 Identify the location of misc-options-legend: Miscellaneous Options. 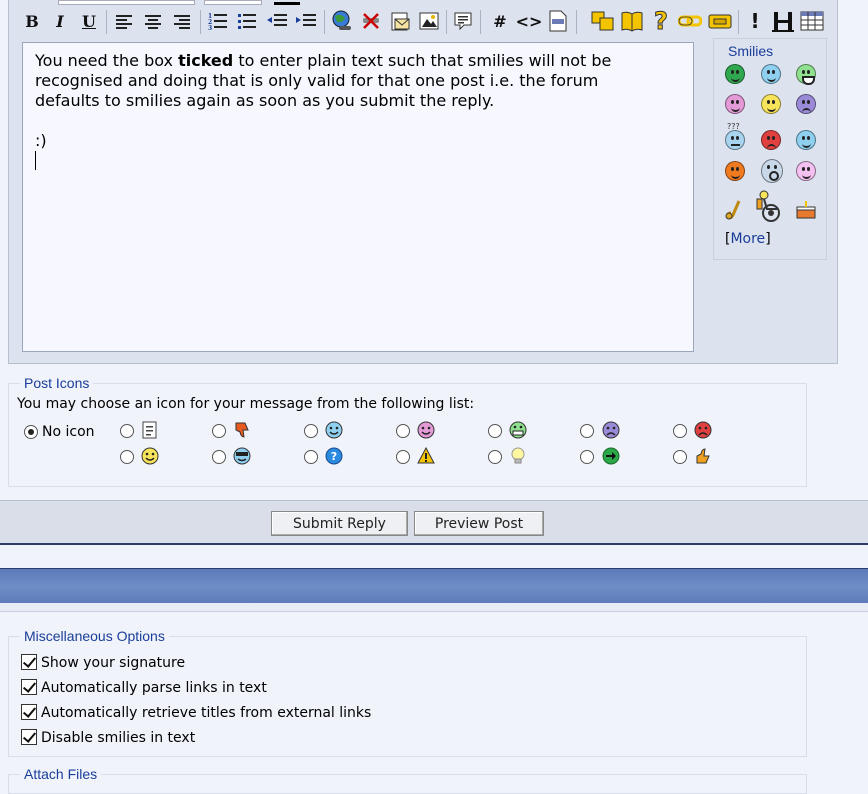
(94, 636).